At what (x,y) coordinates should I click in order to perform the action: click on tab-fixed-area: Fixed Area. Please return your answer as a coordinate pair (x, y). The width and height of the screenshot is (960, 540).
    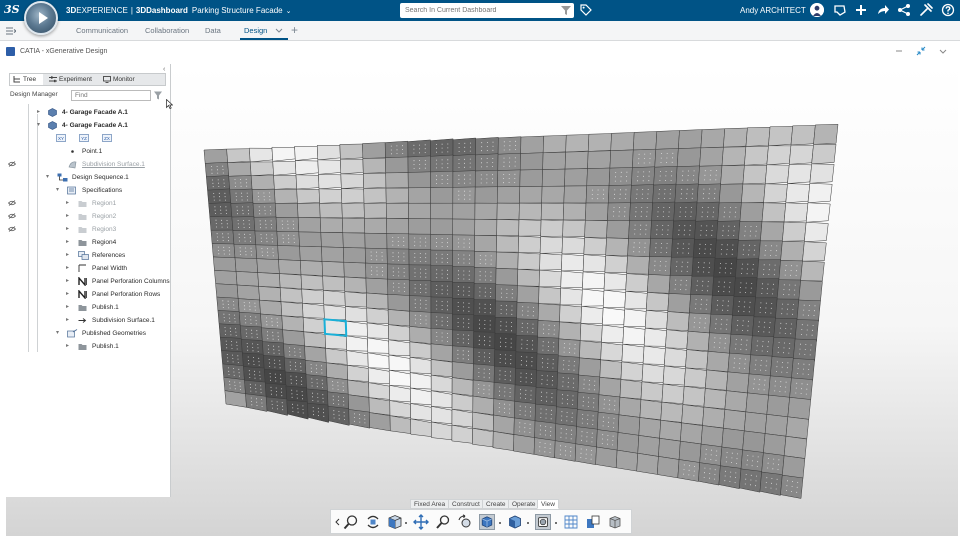
    Looking at the image, I should click on (430, 504).